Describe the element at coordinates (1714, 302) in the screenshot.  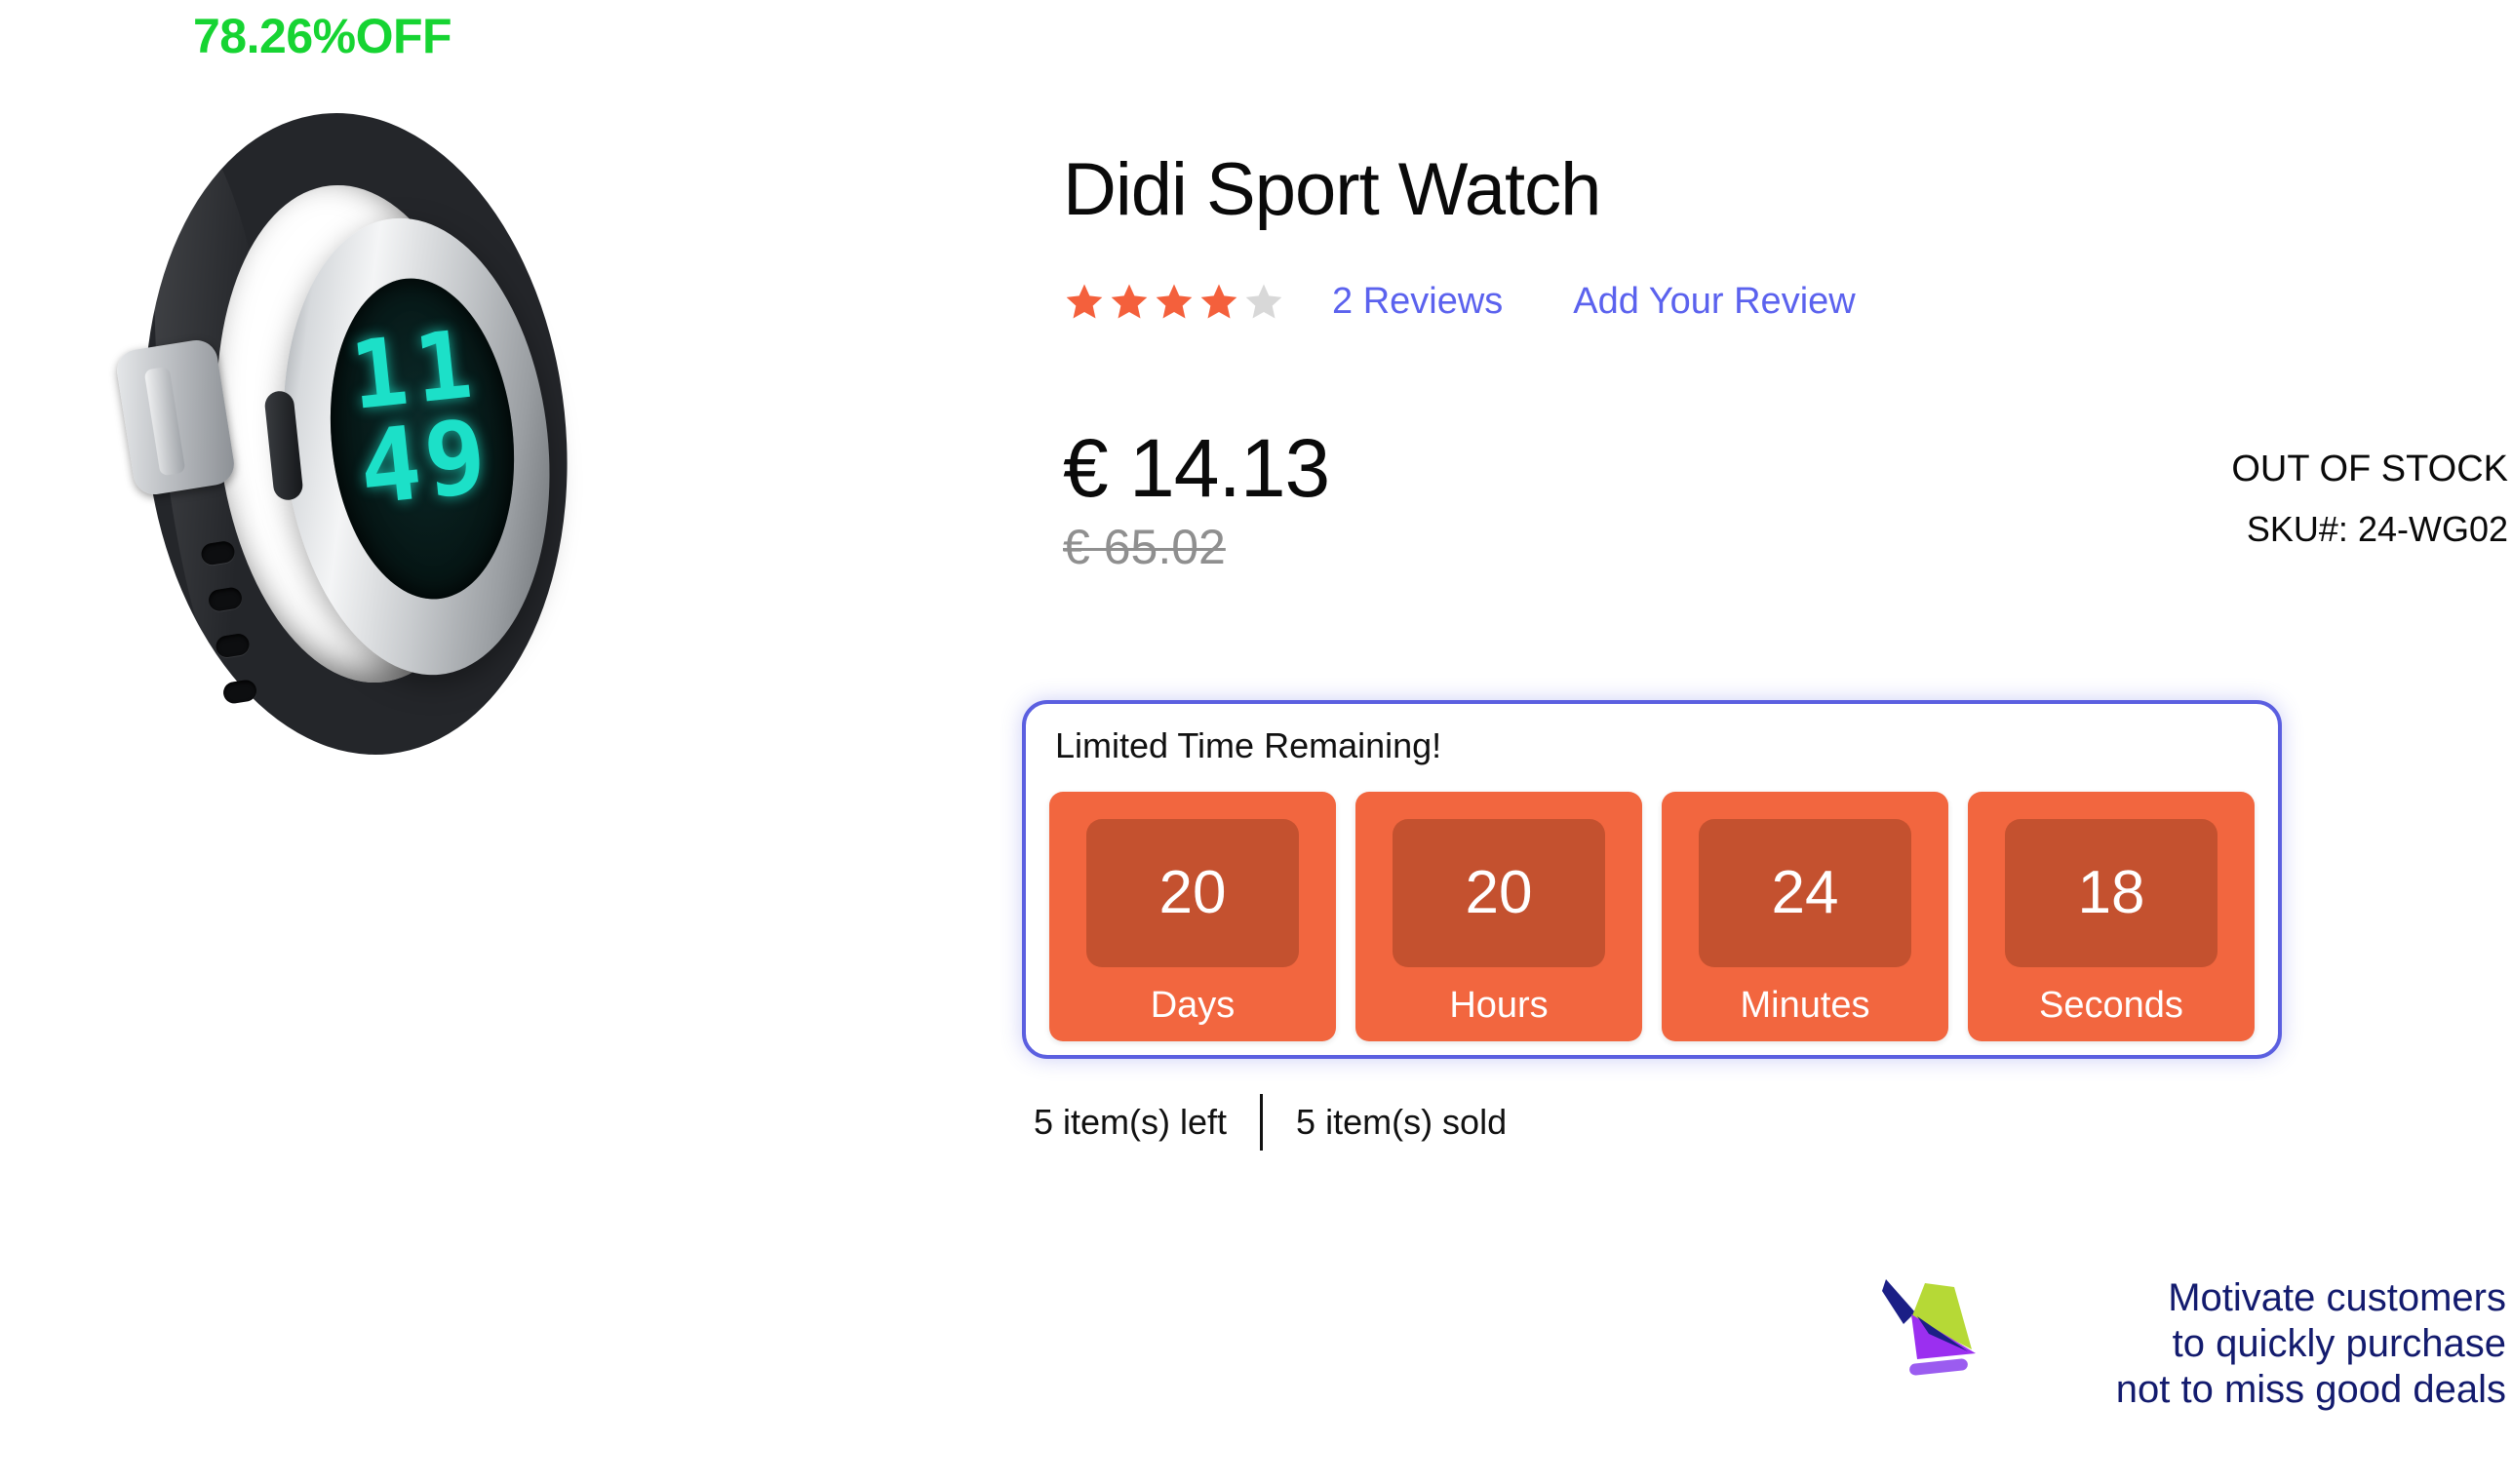
I see `add-your-review-link: Add Your Review` at that location.